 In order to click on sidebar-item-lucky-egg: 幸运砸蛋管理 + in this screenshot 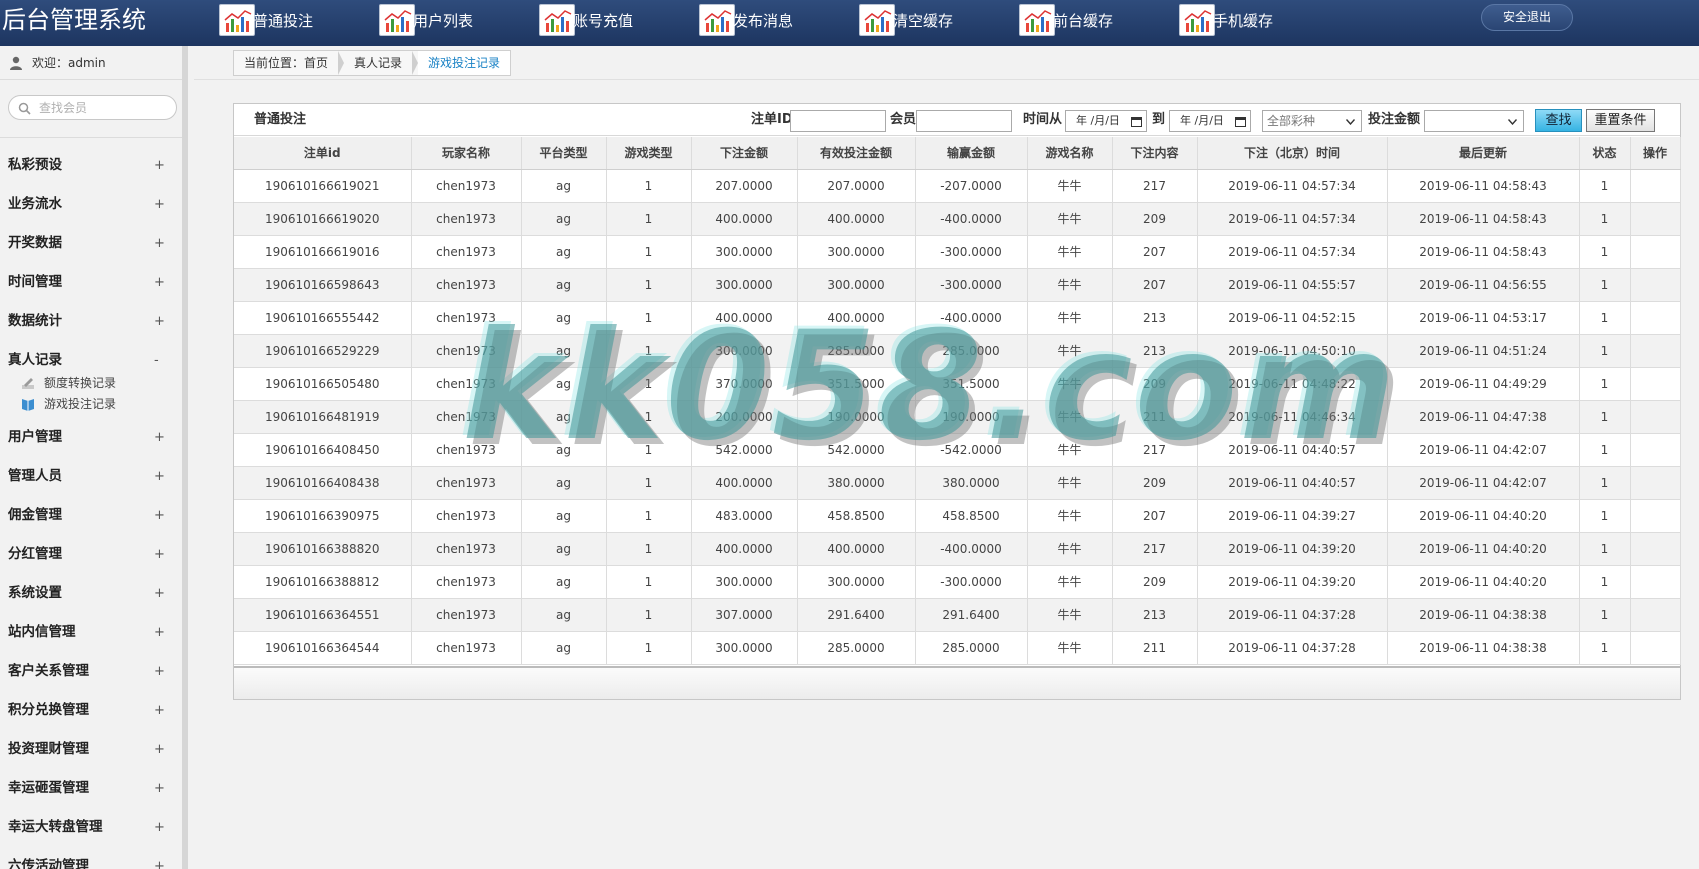, I will do `click(91, 788)`.